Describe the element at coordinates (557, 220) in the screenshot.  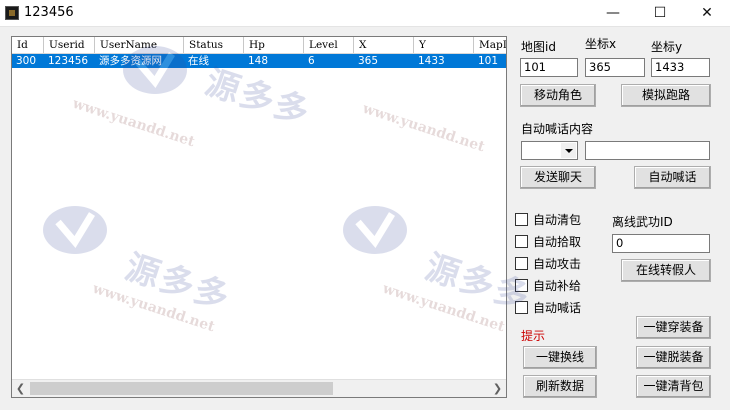
I see `auto-clear-bag-label: 自动清包` at that location.